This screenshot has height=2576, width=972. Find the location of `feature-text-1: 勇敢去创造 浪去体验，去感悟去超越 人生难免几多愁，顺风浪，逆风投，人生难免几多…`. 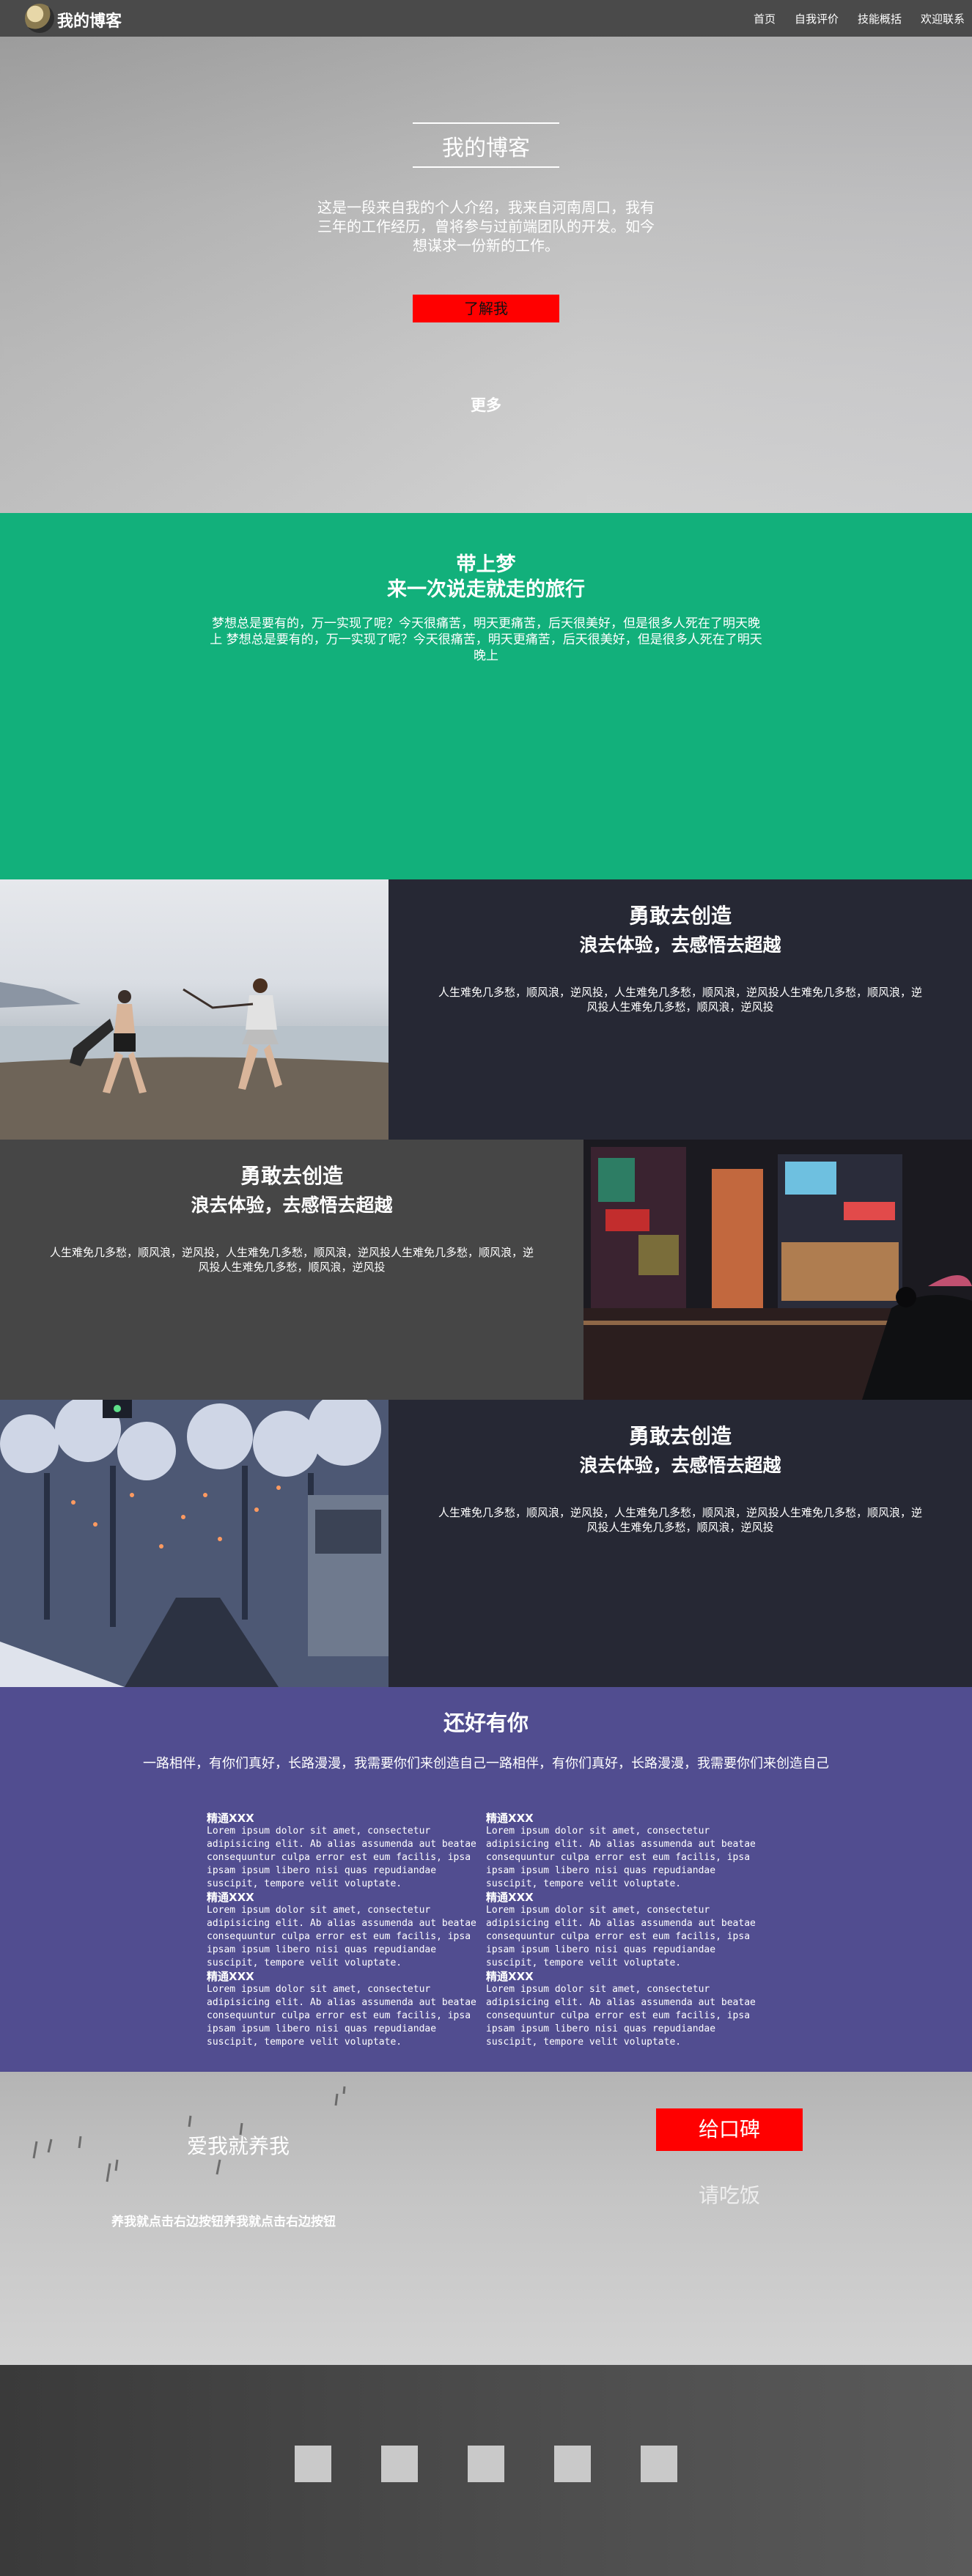

feature-text-1: 勇敢去创造 浪去体验，去感悟去超越 人生难免几多愁，顺风浪，逆风投，人生难免几多… is located at coordinates (680, 1009).